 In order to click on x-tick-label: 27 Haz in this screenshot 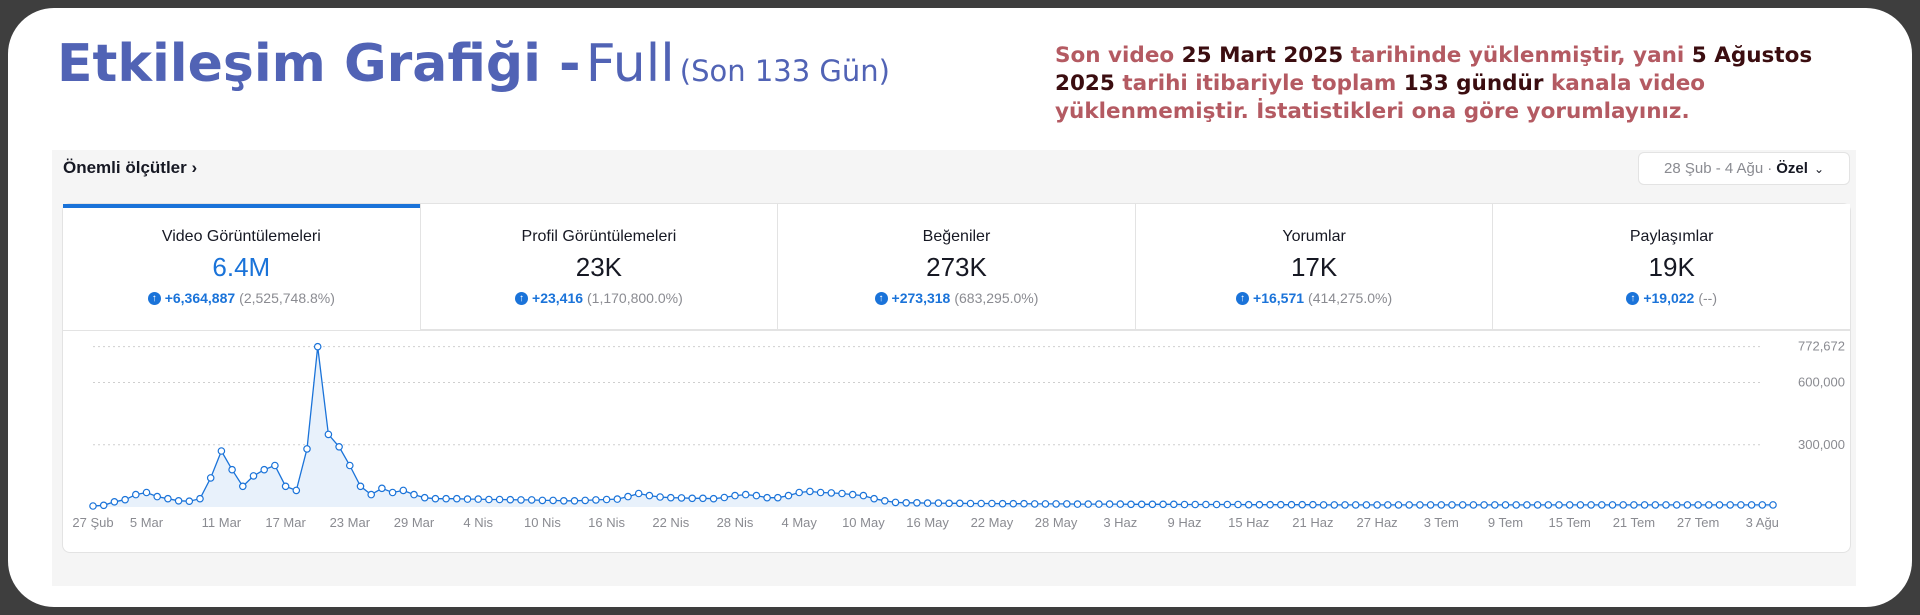, I will do `click(1376, 522)`.